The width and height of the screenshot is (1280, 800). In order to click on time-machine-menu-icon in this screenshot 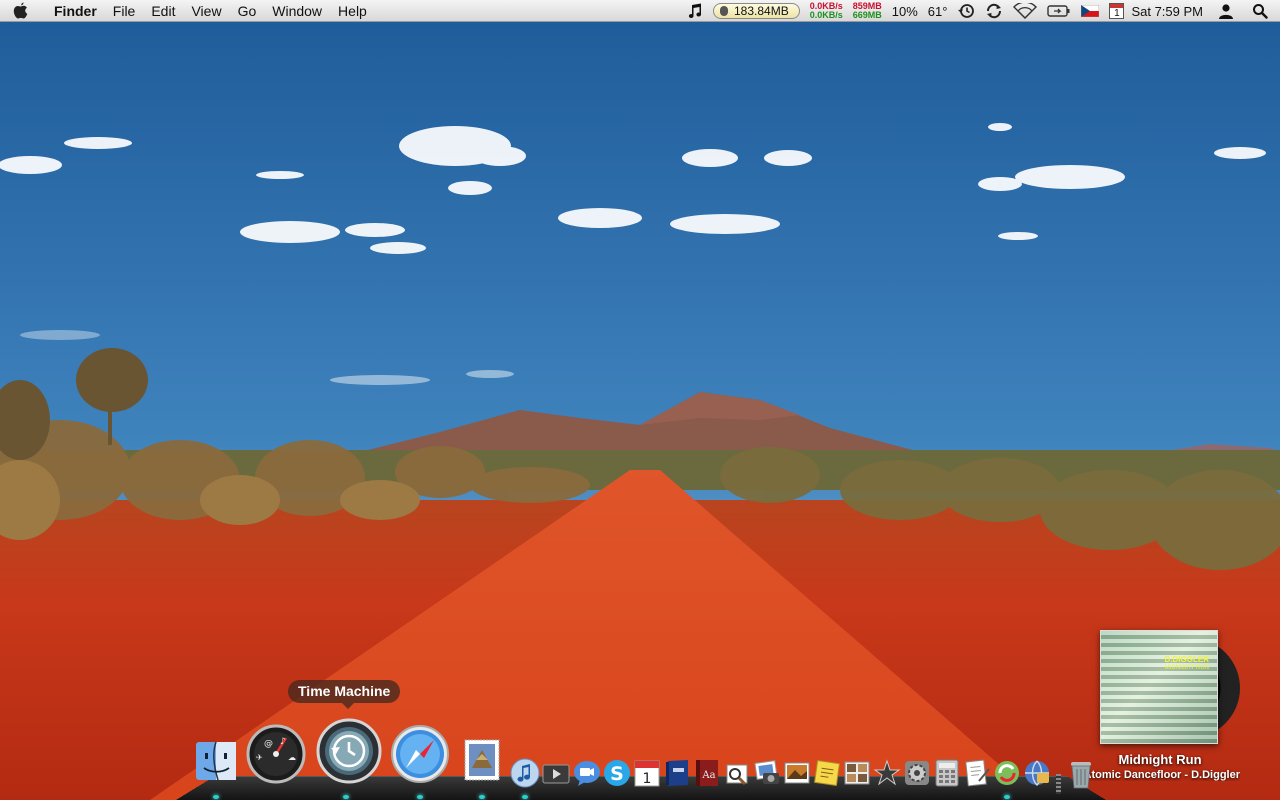, I will do `click(966, 11)`.